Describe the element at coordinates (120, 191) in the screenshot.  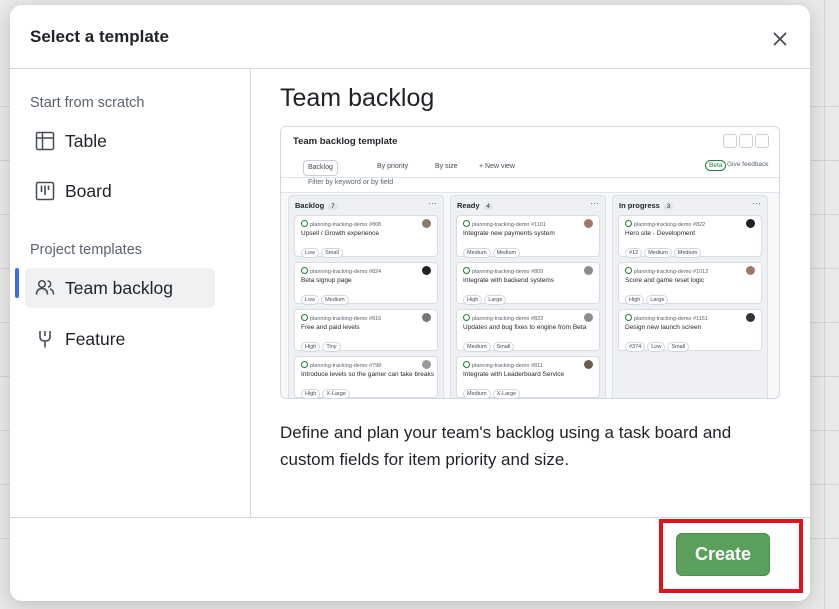
I see `sidebar-item-board: Board` at that location.